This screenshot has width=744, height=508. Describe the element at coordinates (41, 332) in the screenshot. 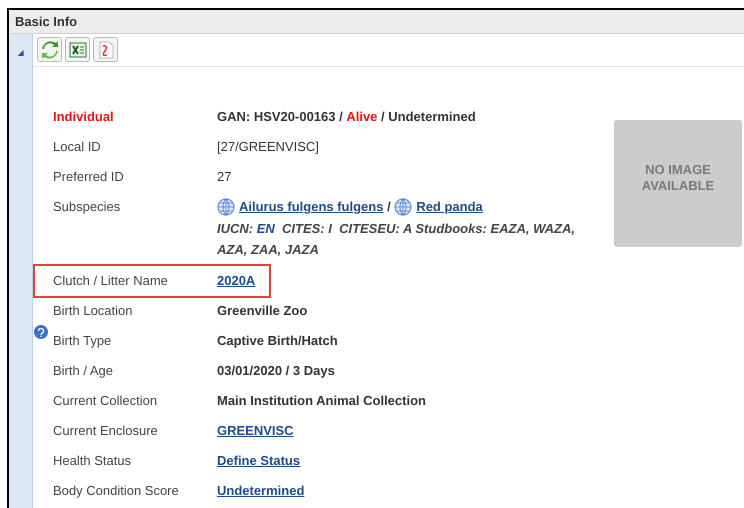

I see `help-icon` at that location.